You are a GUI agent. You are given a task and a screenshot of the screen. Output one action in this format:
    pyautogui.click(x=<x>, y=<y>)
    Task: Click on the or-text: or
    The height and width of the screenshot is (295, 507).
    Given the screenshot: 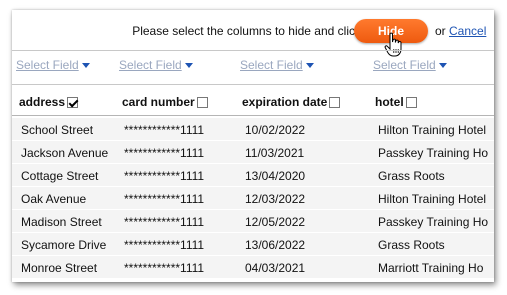 What is the action you would take?
    pyautogui.click(x=440, y=31)
    